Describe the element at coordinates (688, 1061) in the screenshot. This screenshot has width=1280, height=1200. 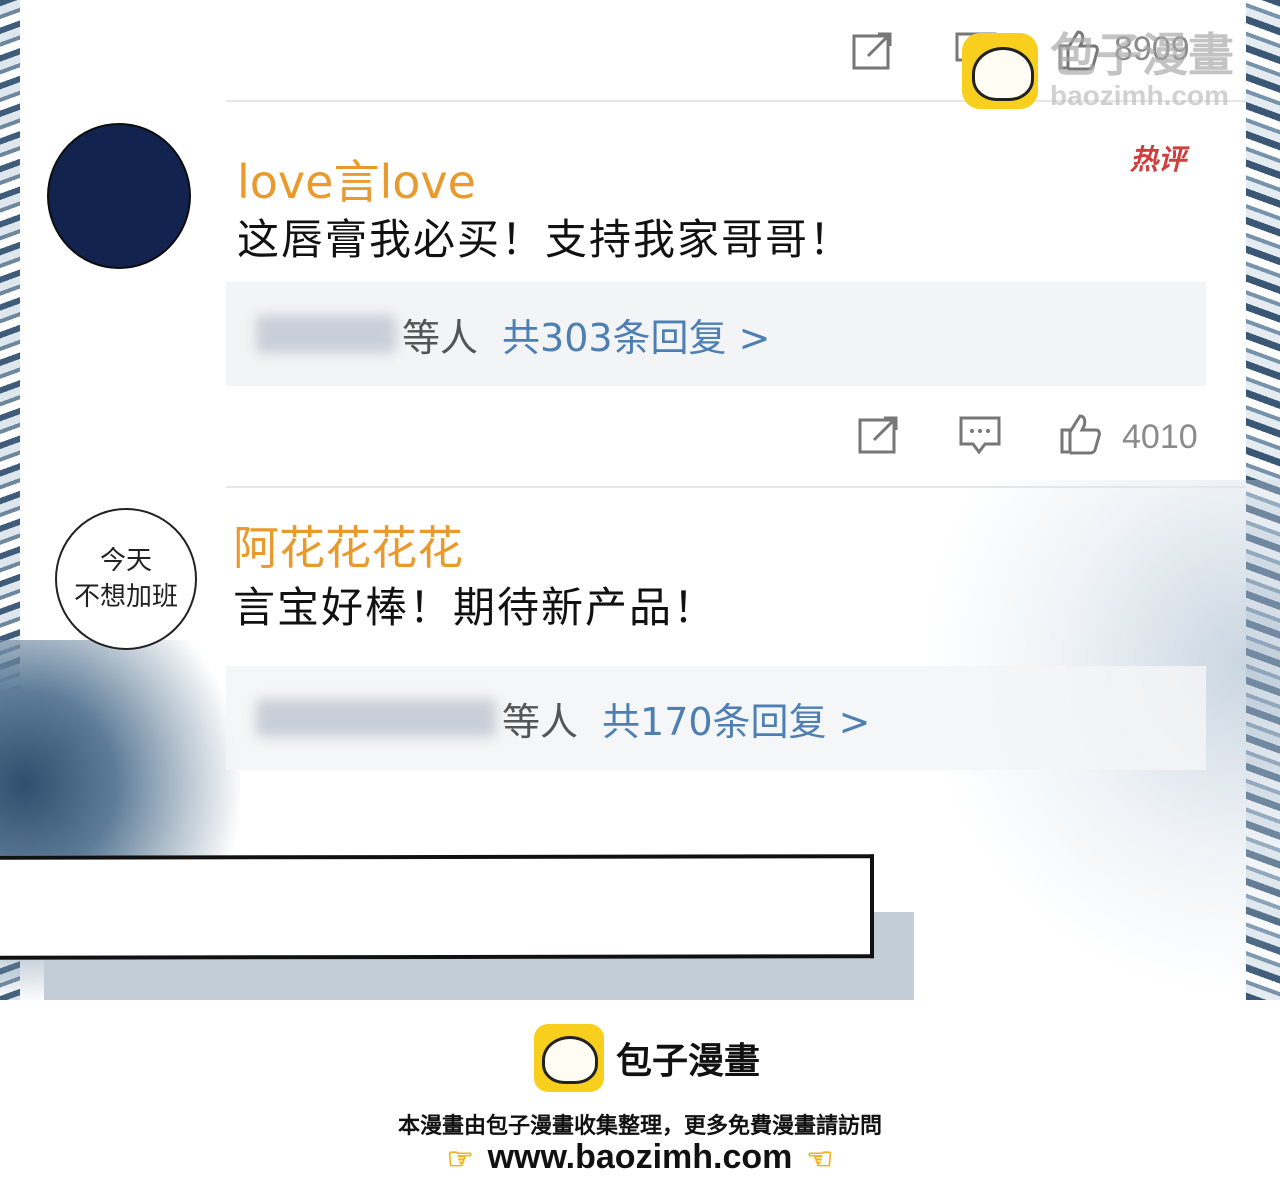
I see `brand-name: 包子漫畫` at that location.